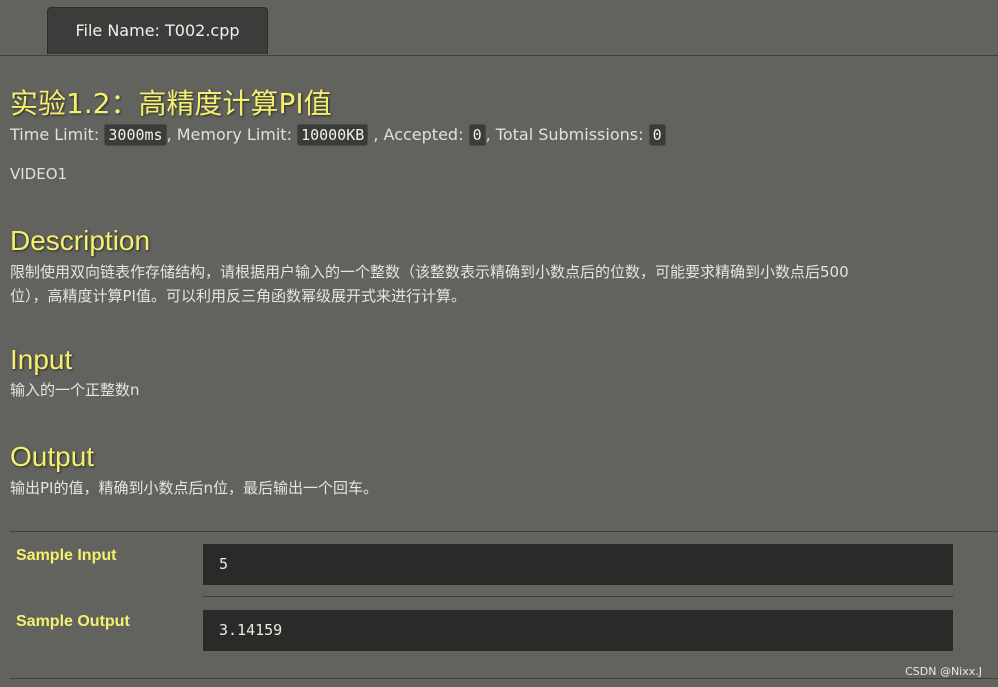  I want to click on sample-divider, so click(578, 596).